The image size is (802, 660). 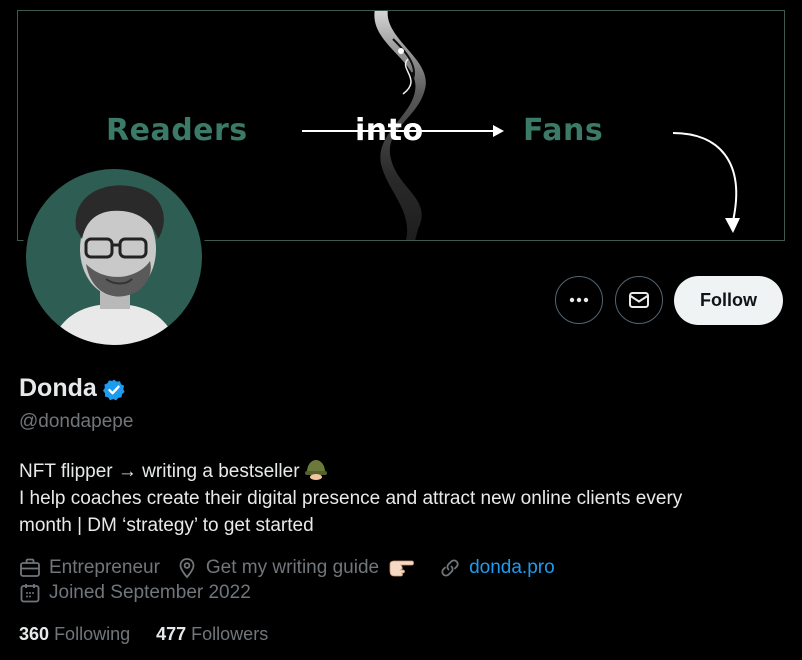 I want to click on banner-word-fans: Fans, so click(x=563, y=130).